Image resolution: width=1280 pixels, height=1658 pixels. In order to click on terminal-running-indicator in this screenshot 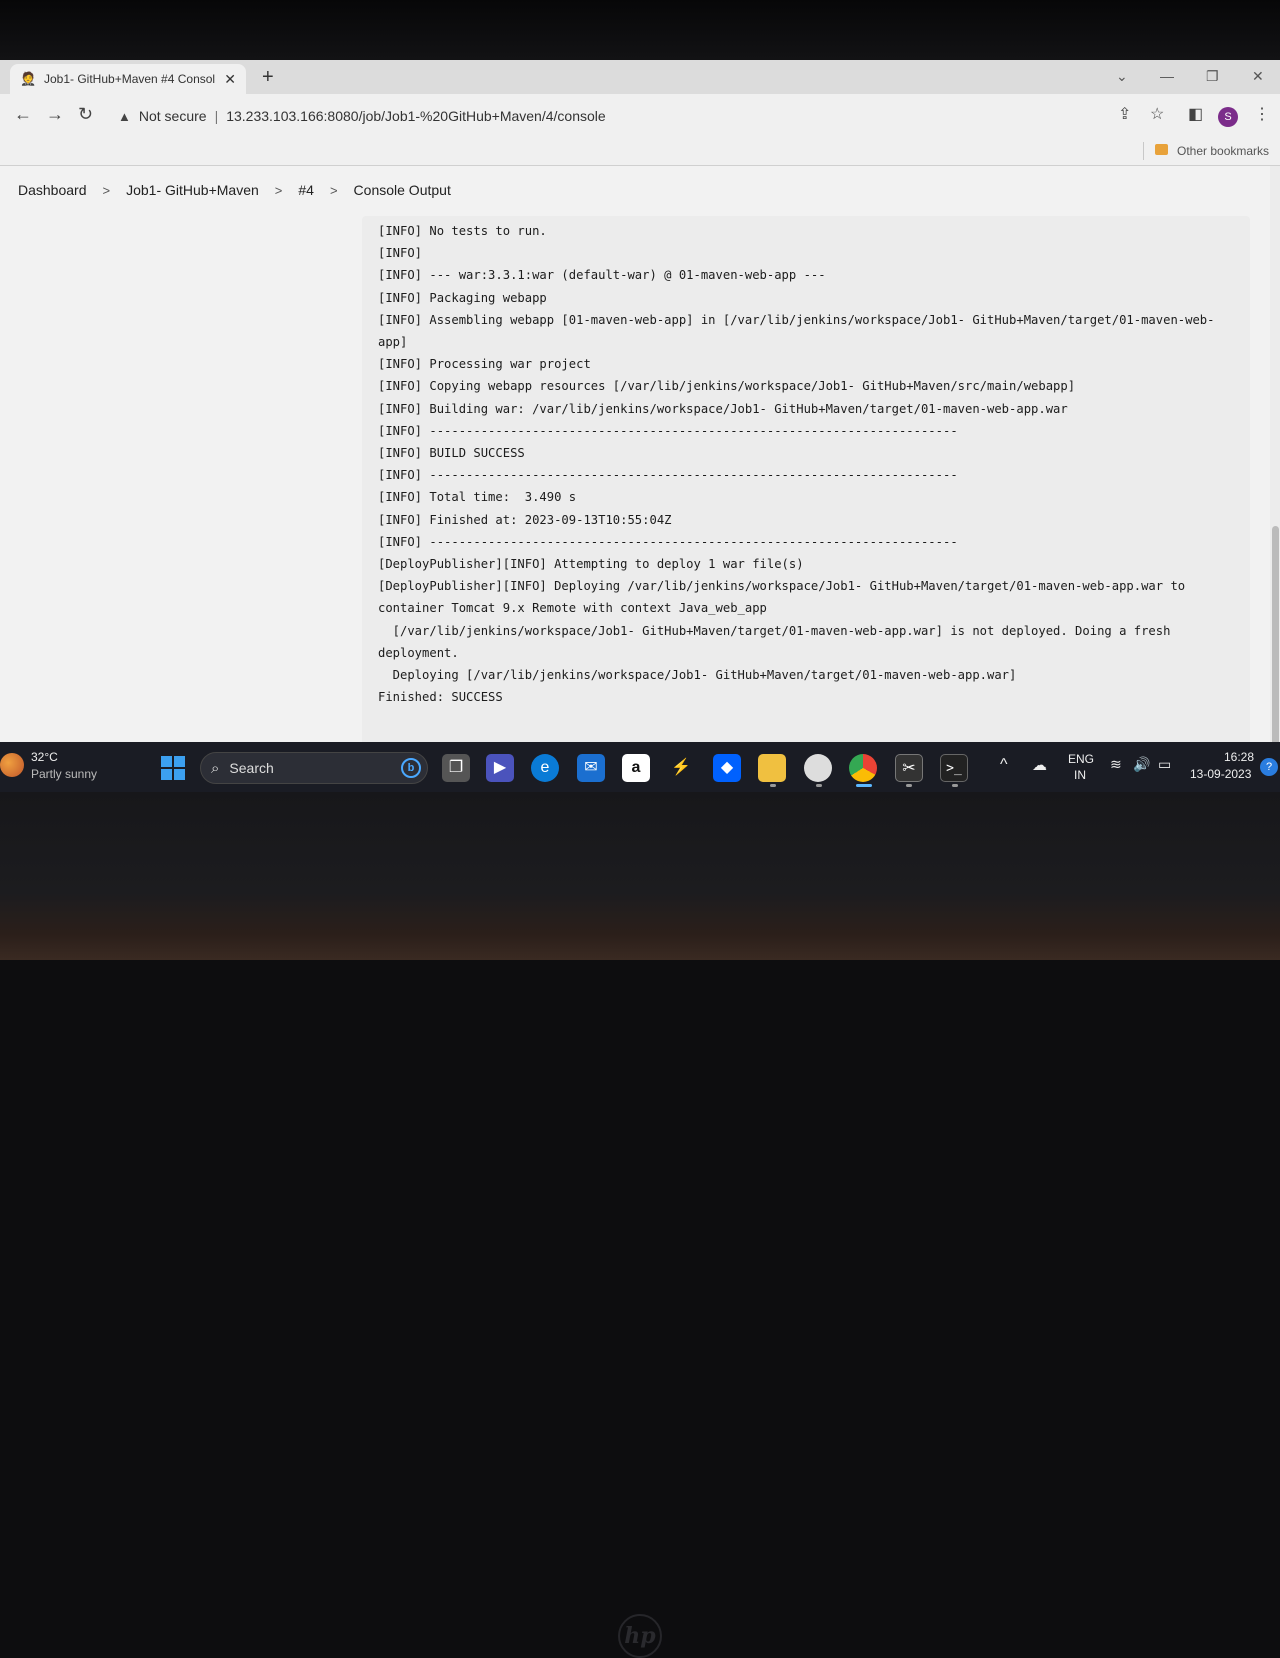, I will do `click(955, 785)`.